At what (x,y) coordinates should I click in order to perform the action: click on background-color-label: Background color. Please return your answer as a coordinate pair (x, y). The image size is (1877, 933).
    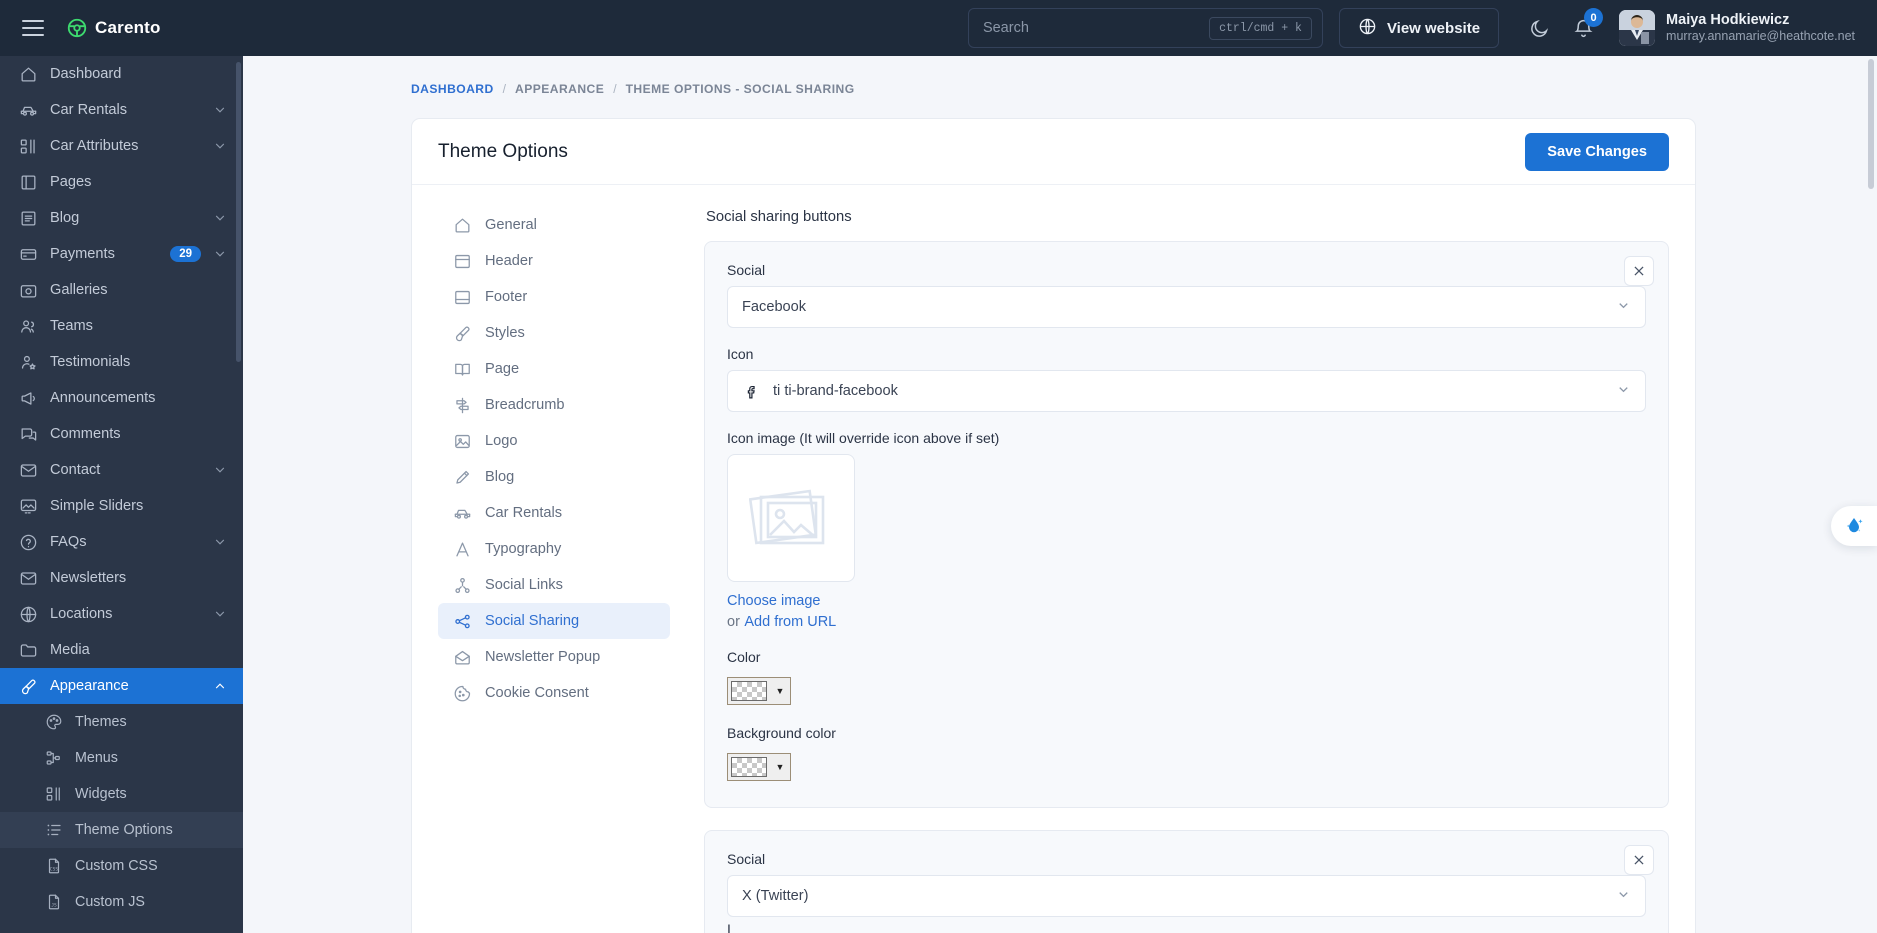
    Looking at the image, I should click on (781, 733).